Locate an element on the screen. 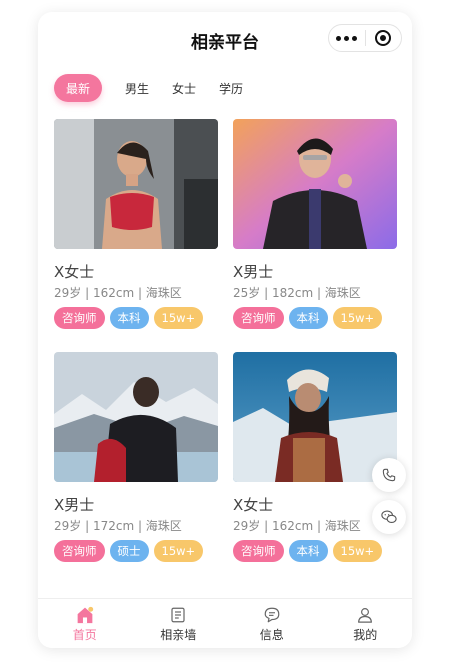 The image size is (450, 670). wechat-button is located at coordinates (389, 517).